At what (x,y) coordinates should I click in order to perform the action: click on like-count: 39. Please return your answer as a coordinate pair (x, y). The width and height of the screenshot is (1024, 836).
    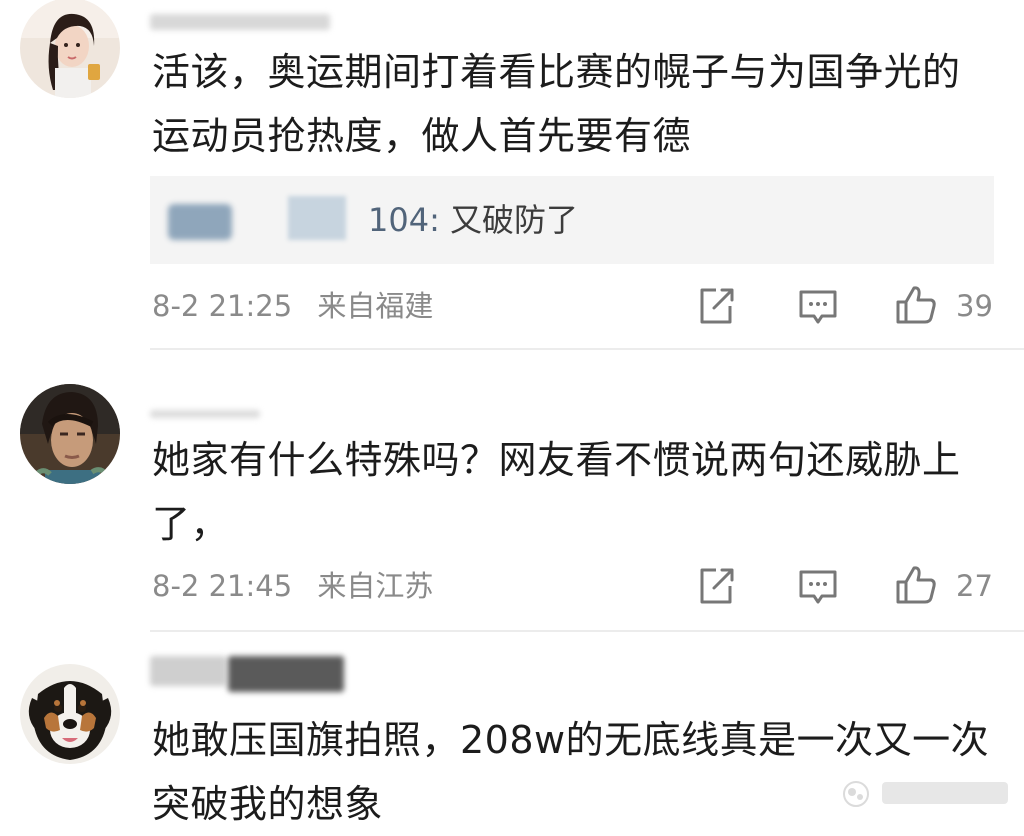
    Looking at the image, I should click on (974, 306).